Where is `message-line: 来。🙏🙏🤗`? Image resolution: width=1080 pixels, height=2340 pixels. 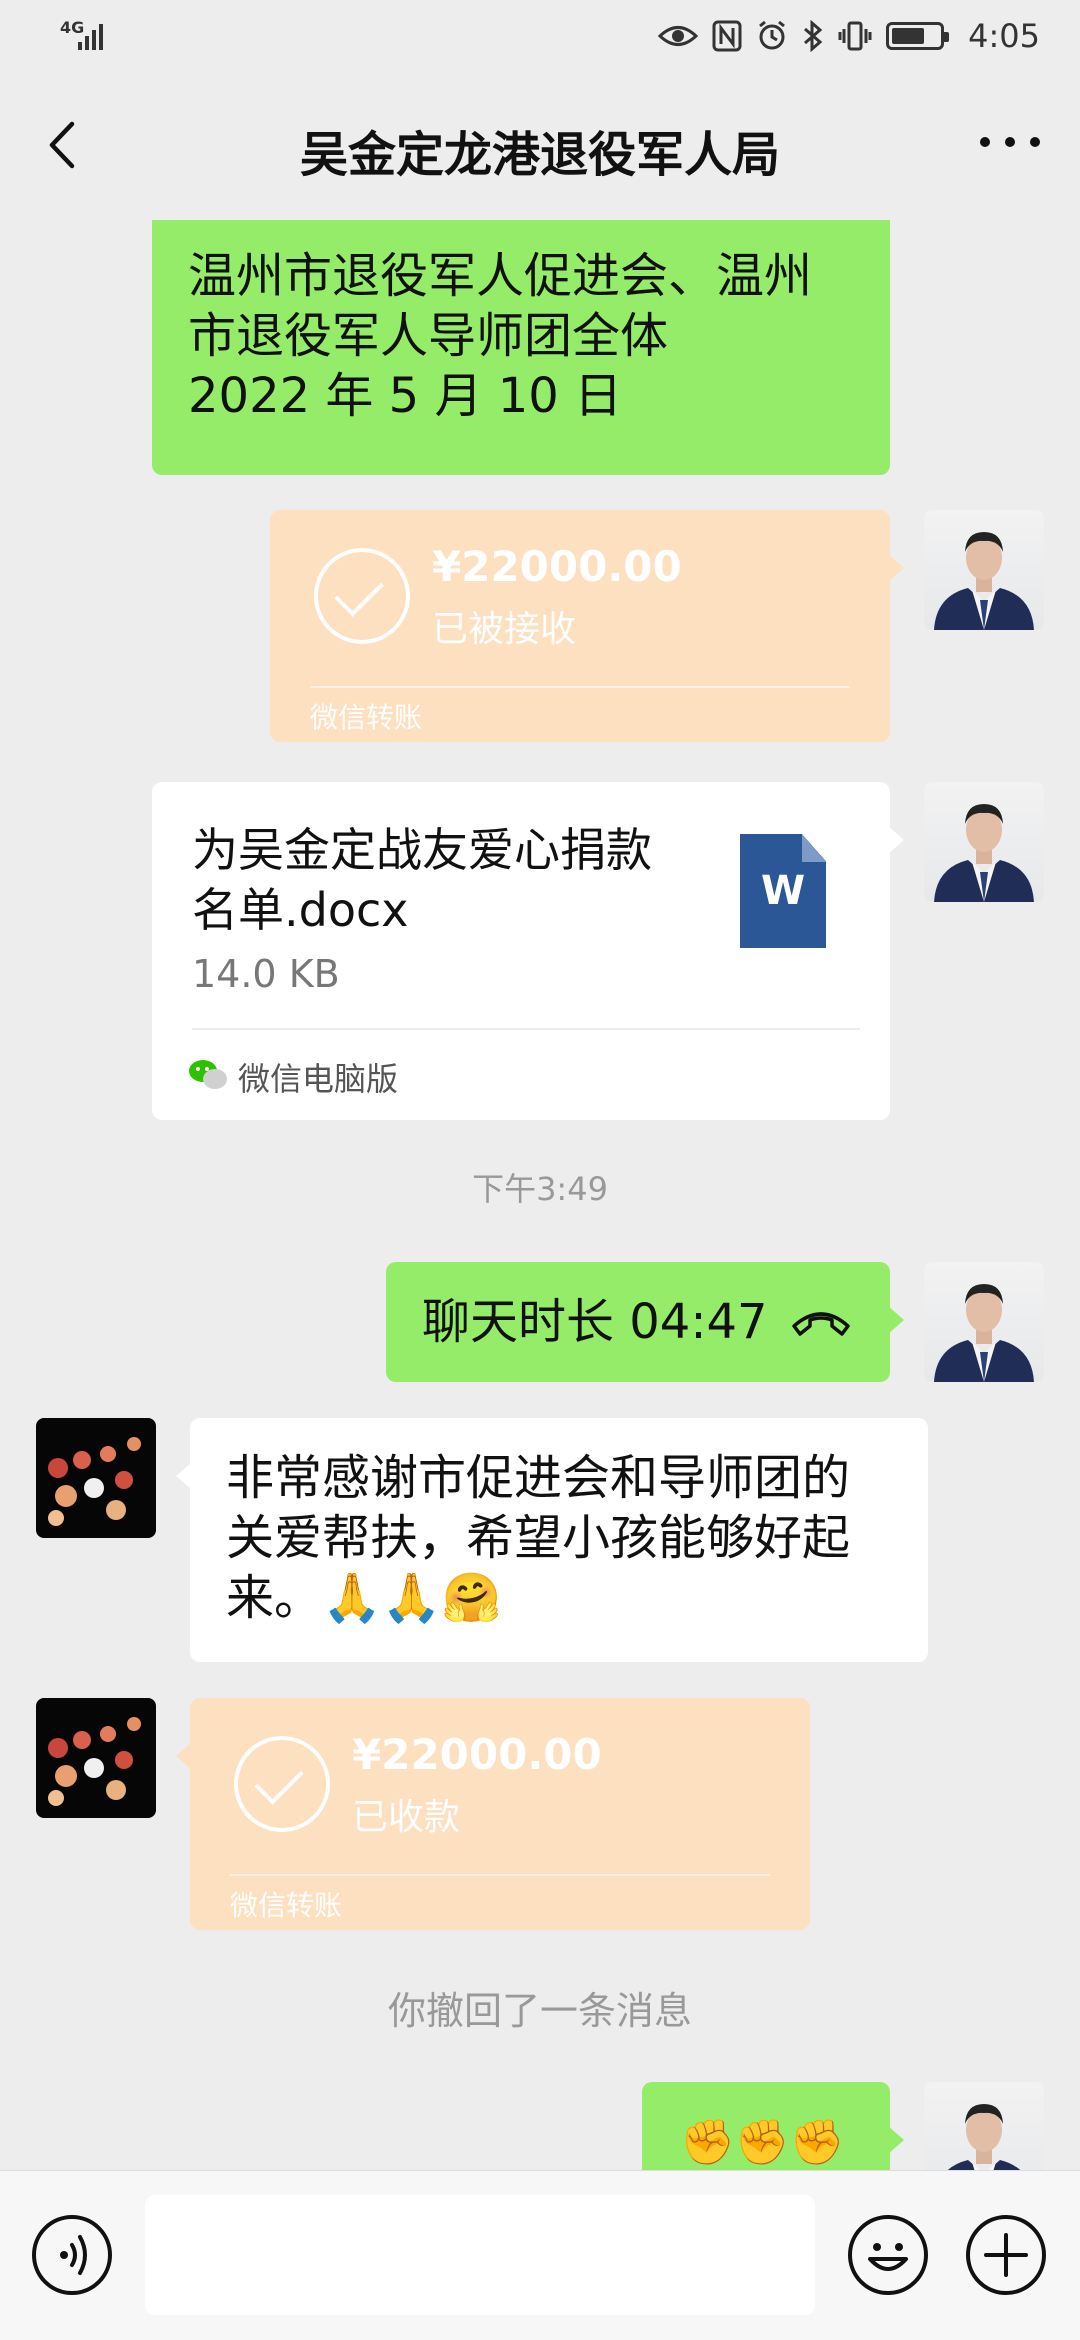 message-line: 来。🙏🙏🤗 is located at coordinates (364, 1598).